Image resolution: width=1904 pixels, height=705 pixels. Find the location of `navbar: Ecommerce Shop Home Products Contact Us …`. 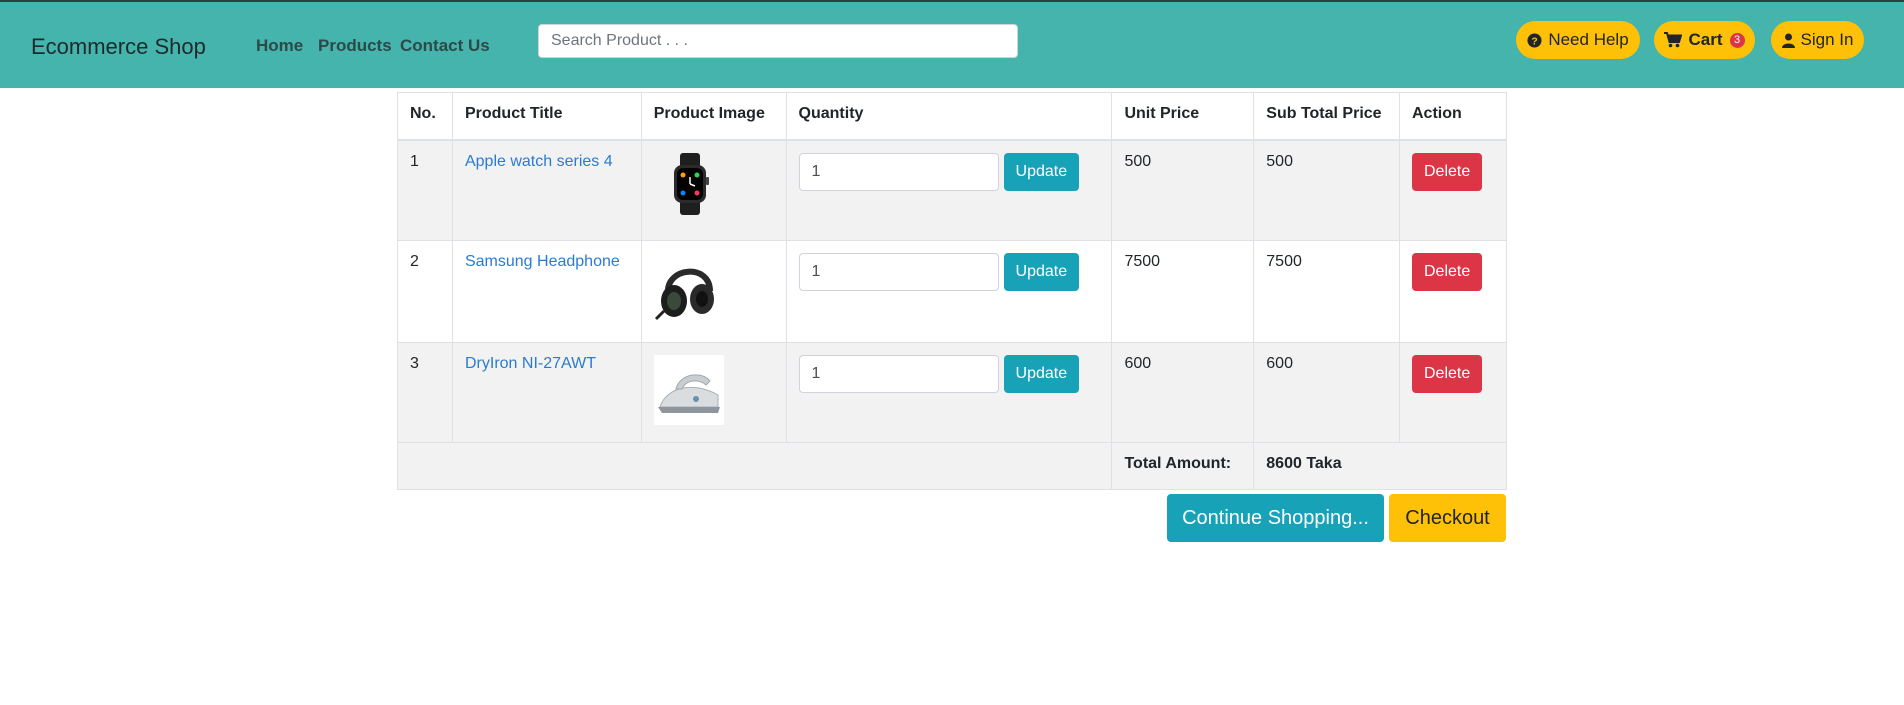

navbar: Ecommerce Shop Home Products Contact Us … is located at coordinates (952, 45).